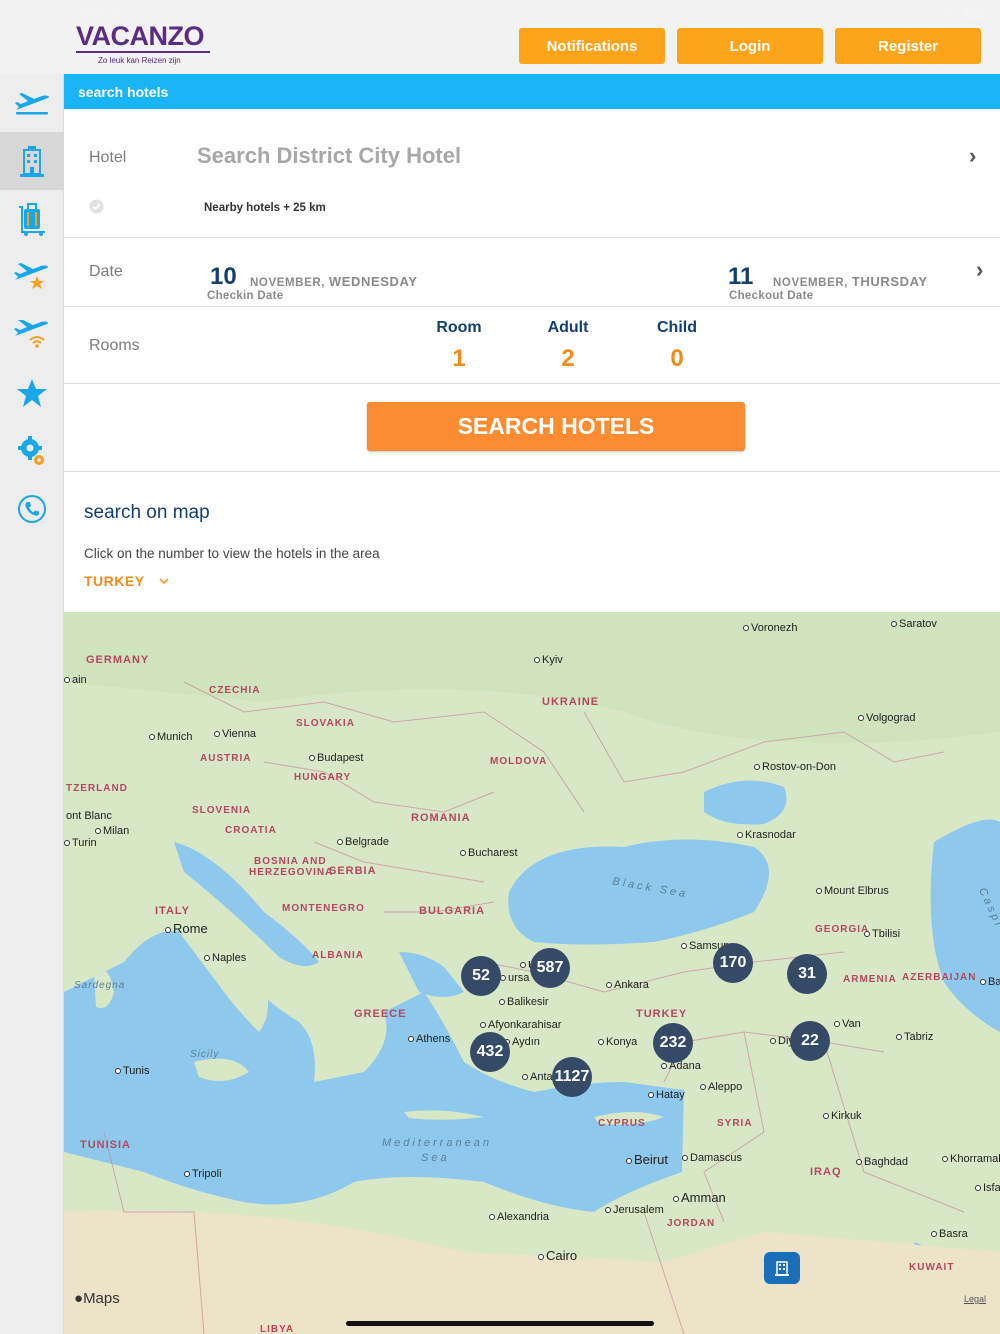 Image resolution: width=1000 pixels, height=1334 pixels. I want to click on map-country-label: AUSTRIA, so click(226, 758).